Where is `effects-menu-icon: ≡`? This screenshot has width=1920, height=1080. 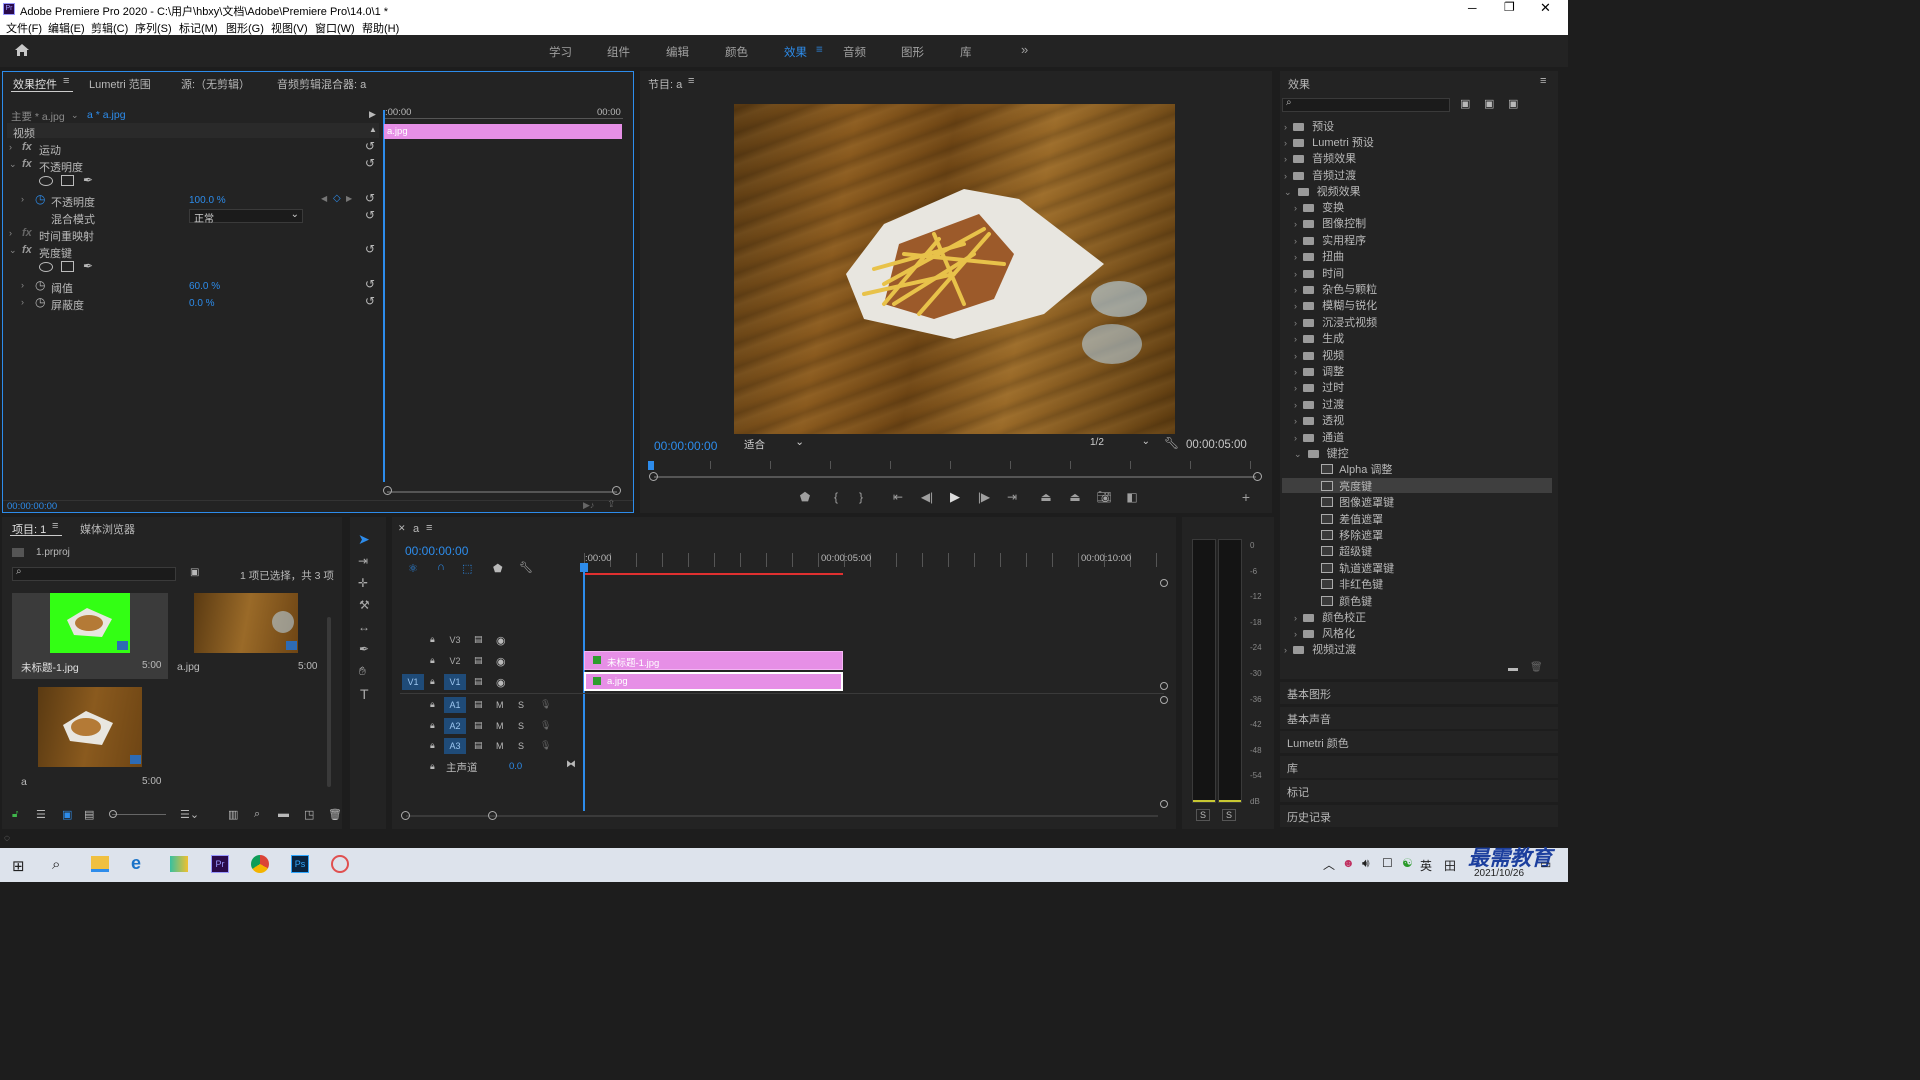 effects-menu-icon: ≡ is located at coordinates (1543, 81).